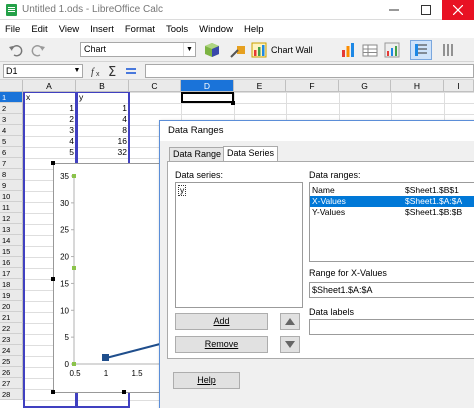 This screenshot has width=474, height=408. I want to click on fill-handle, so click(233, 103).